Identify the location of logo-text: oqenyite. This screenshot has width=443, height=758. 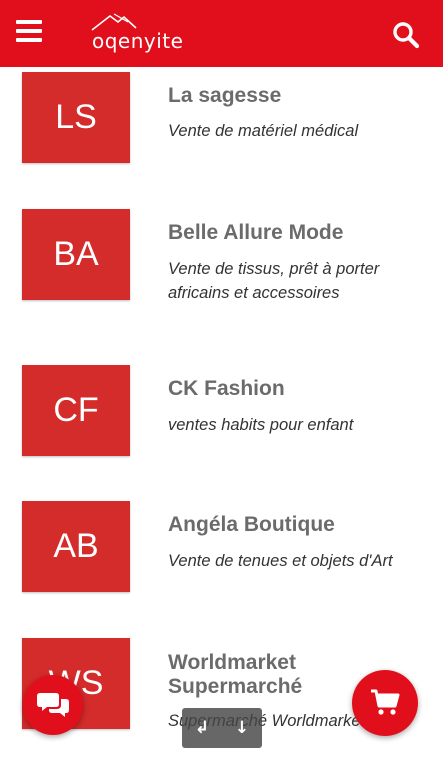
(138, 41).